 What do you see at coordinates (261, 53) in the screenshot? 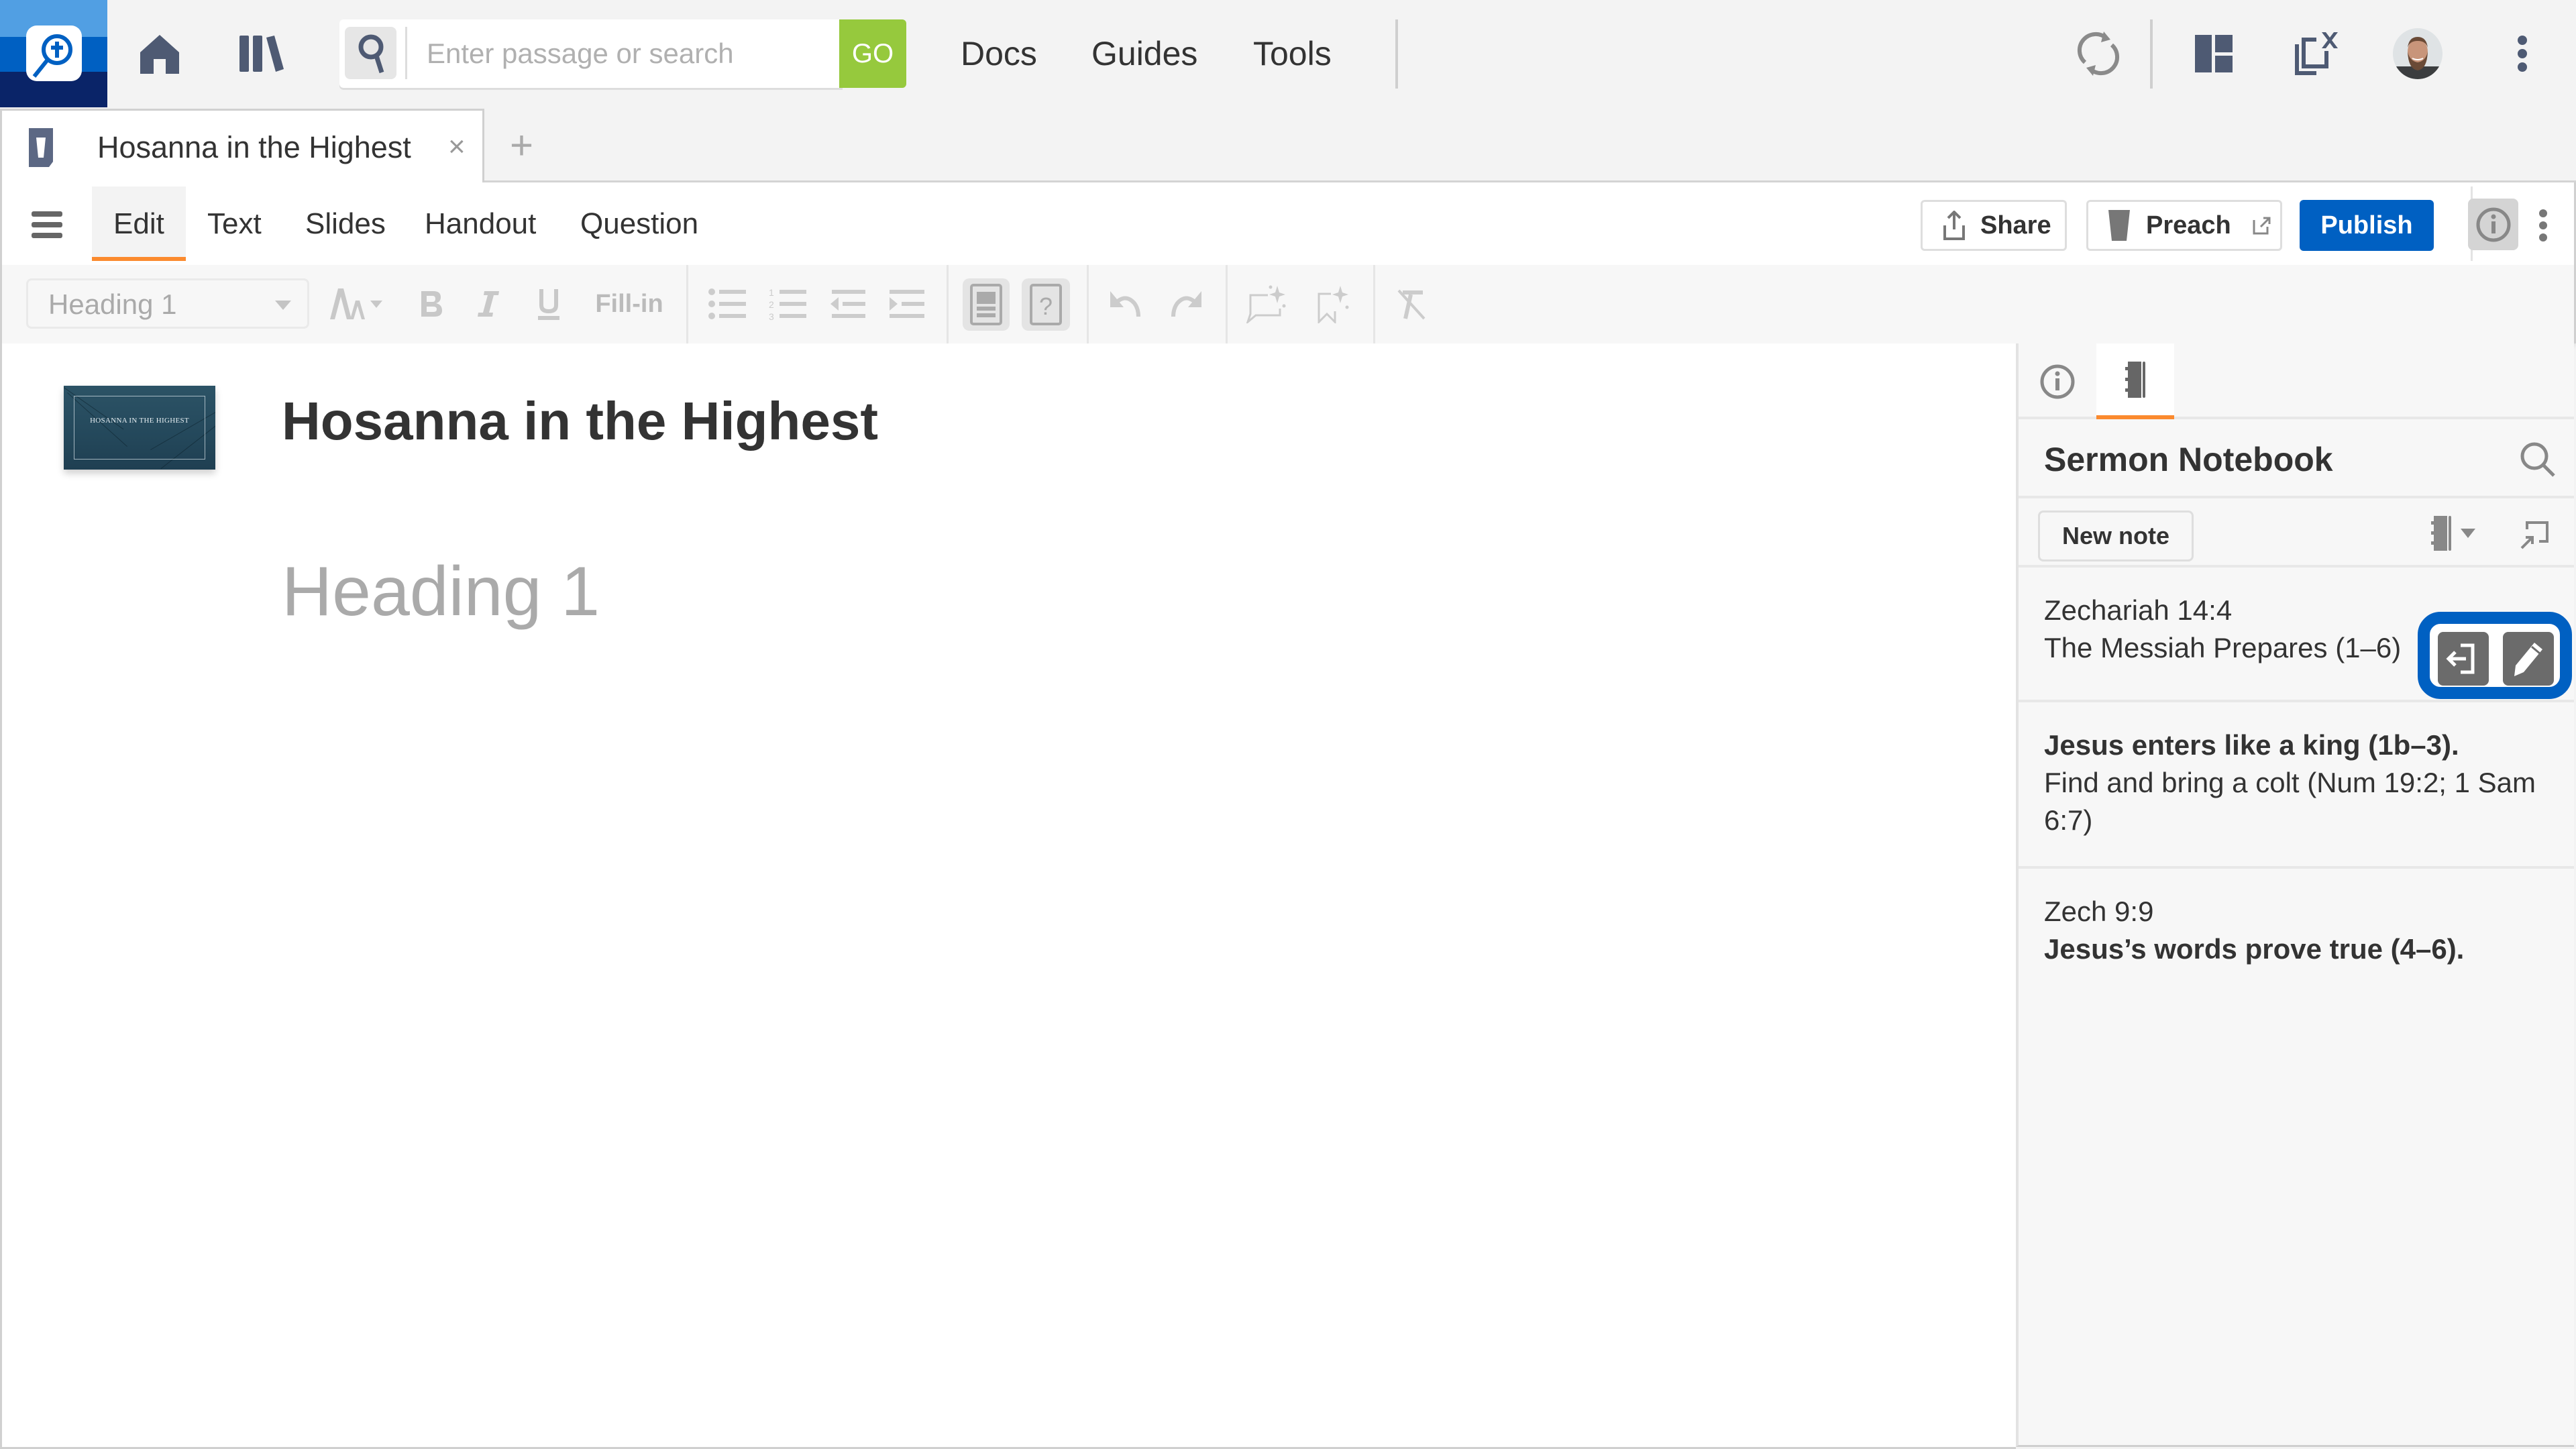
I see `library-button` at bounding box center [261, 53].